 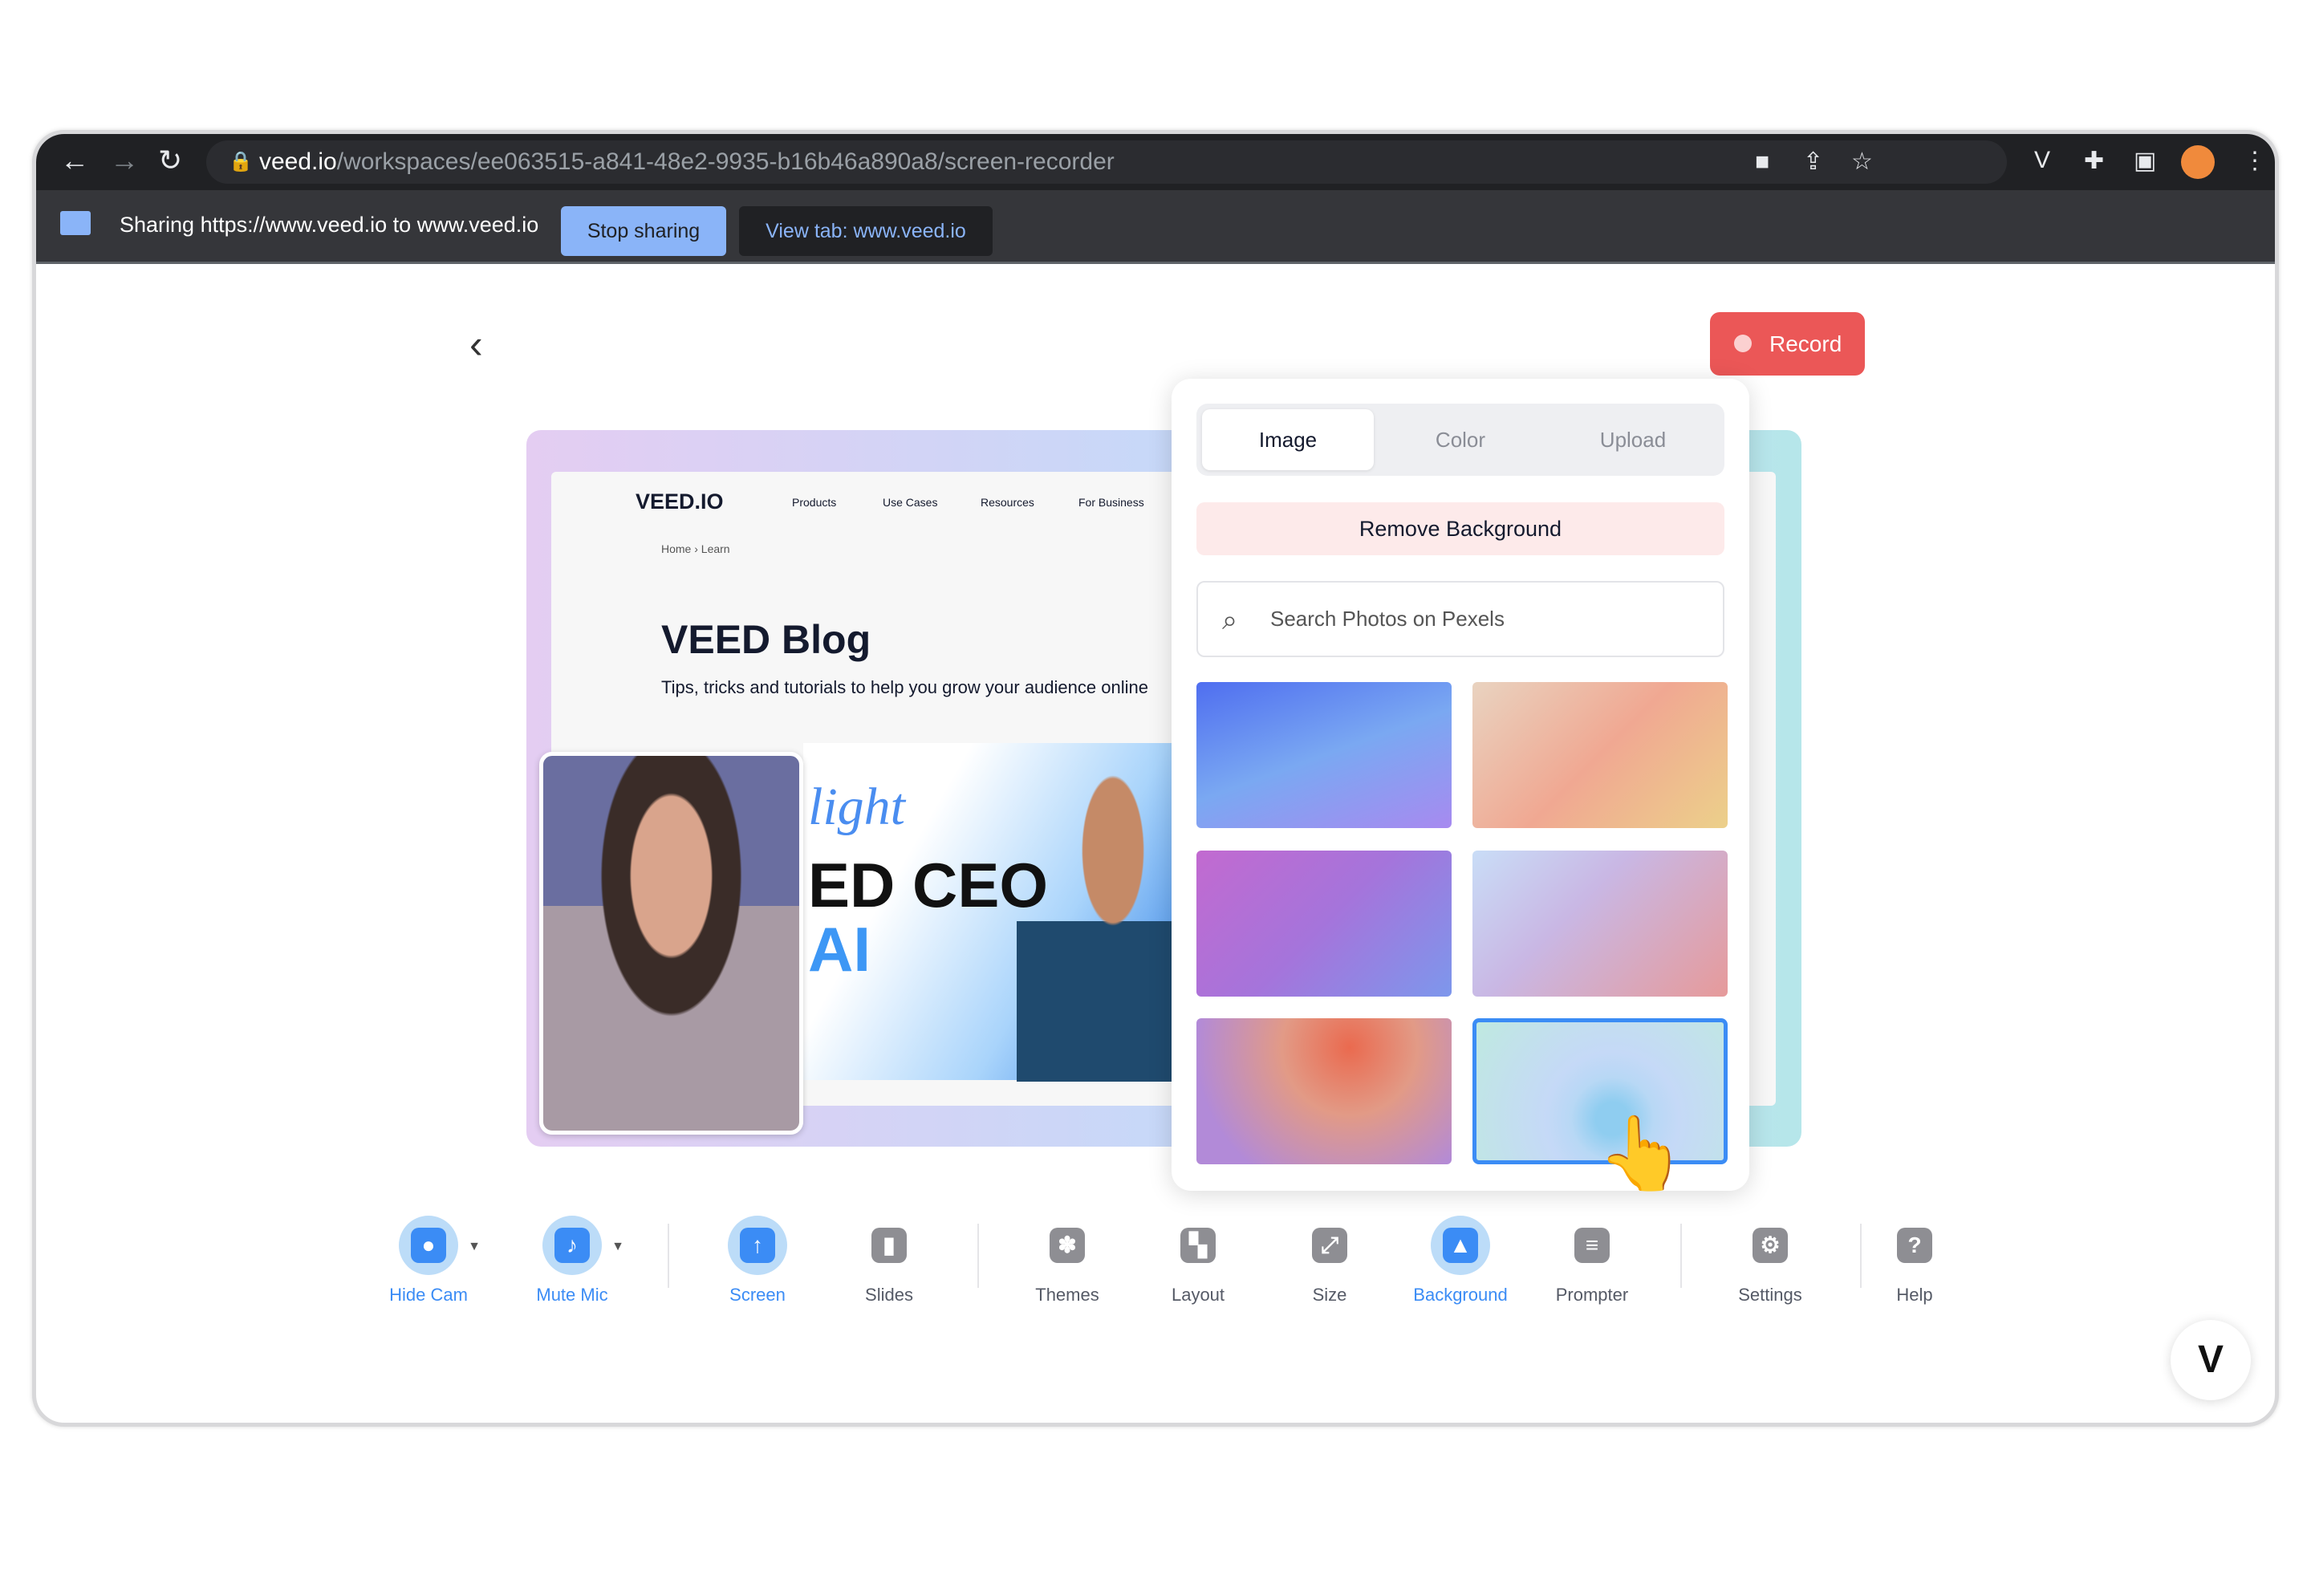 I want to click on tab-color: Color, so click(x=1460, y=440).